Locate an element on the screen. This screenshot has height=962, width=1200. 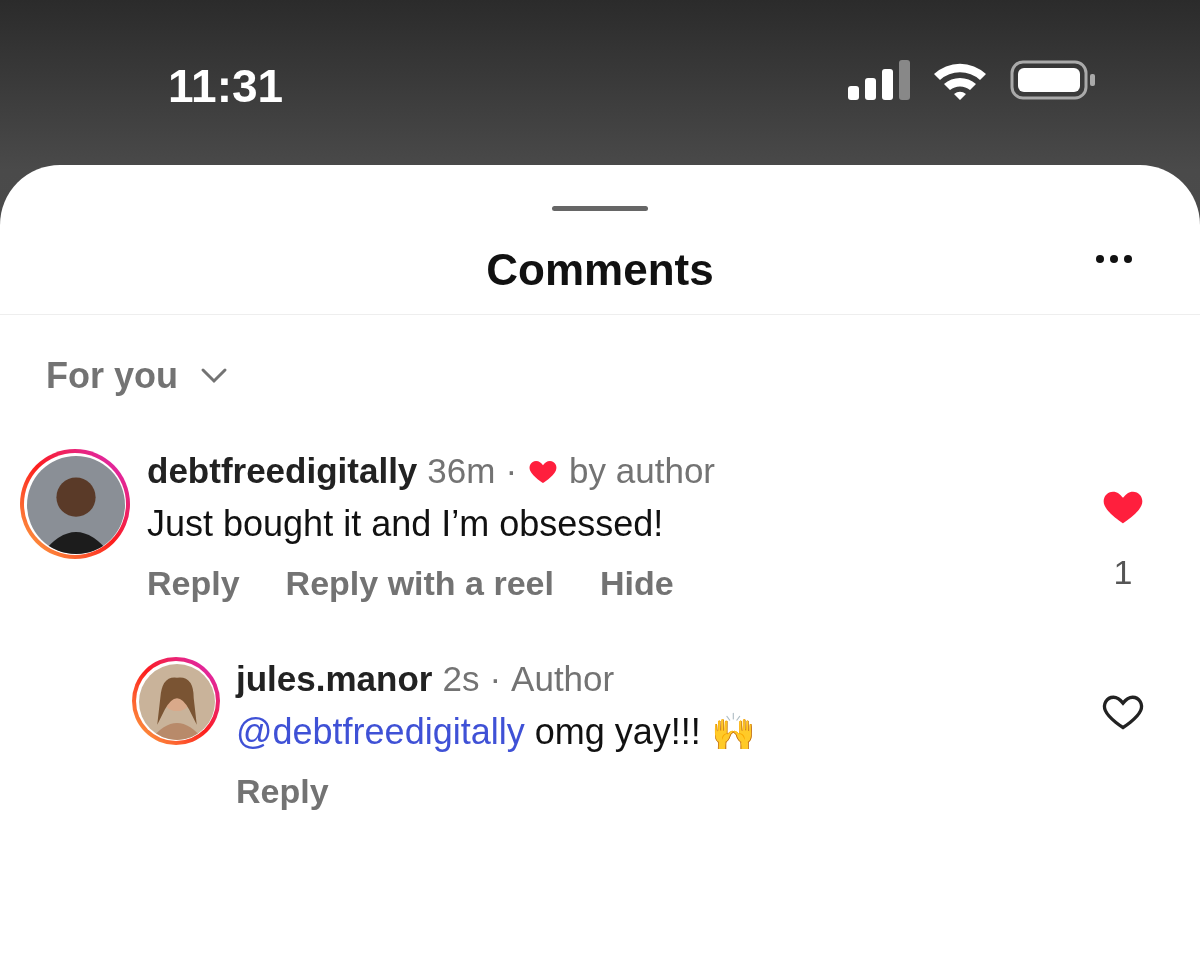
signal-icon is located at coordinates (879, 80).